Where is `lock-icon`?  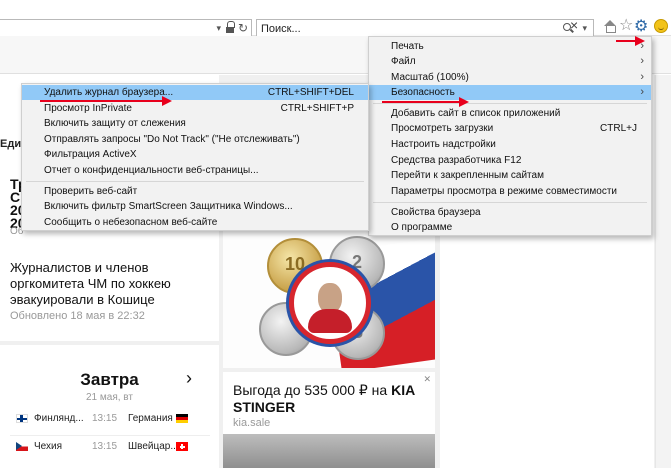
lock-icon is located at coordinates (230, 27).